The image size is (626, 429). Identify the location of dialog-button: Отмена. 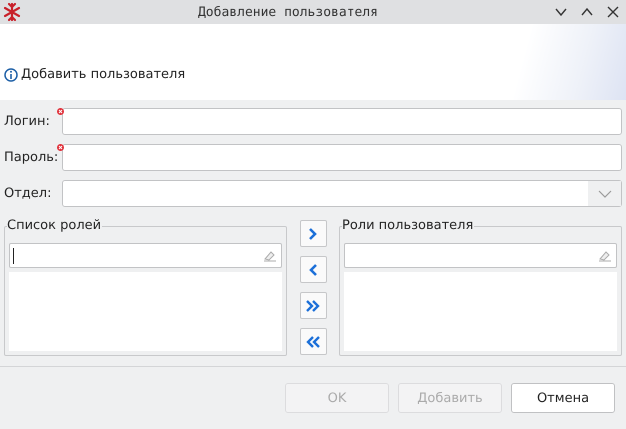
(563, 398).